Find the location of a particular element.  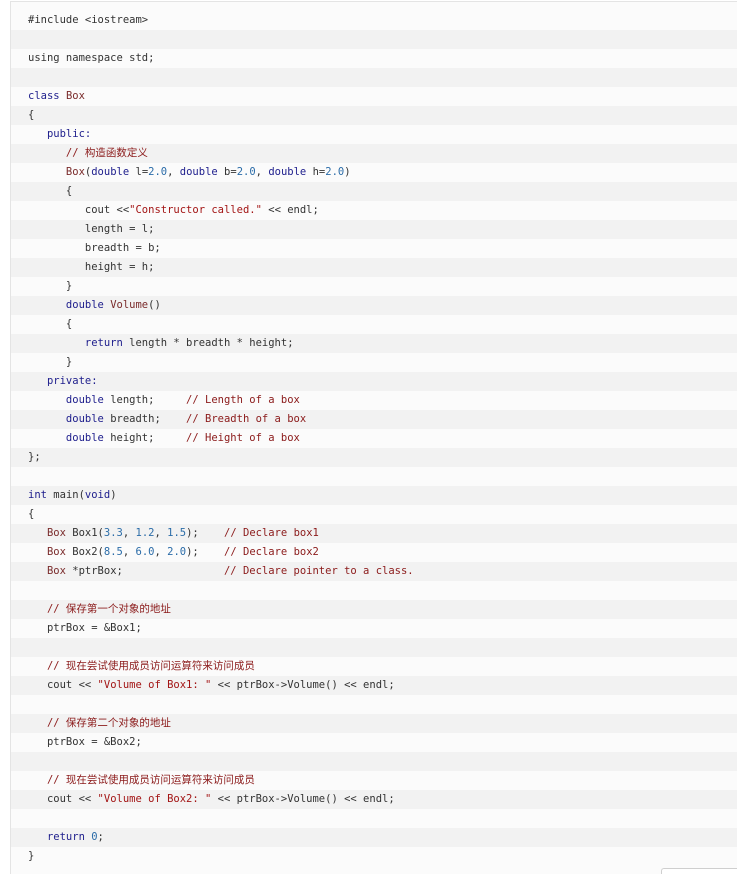

code-token: height; is located at coordinates (148, 438).